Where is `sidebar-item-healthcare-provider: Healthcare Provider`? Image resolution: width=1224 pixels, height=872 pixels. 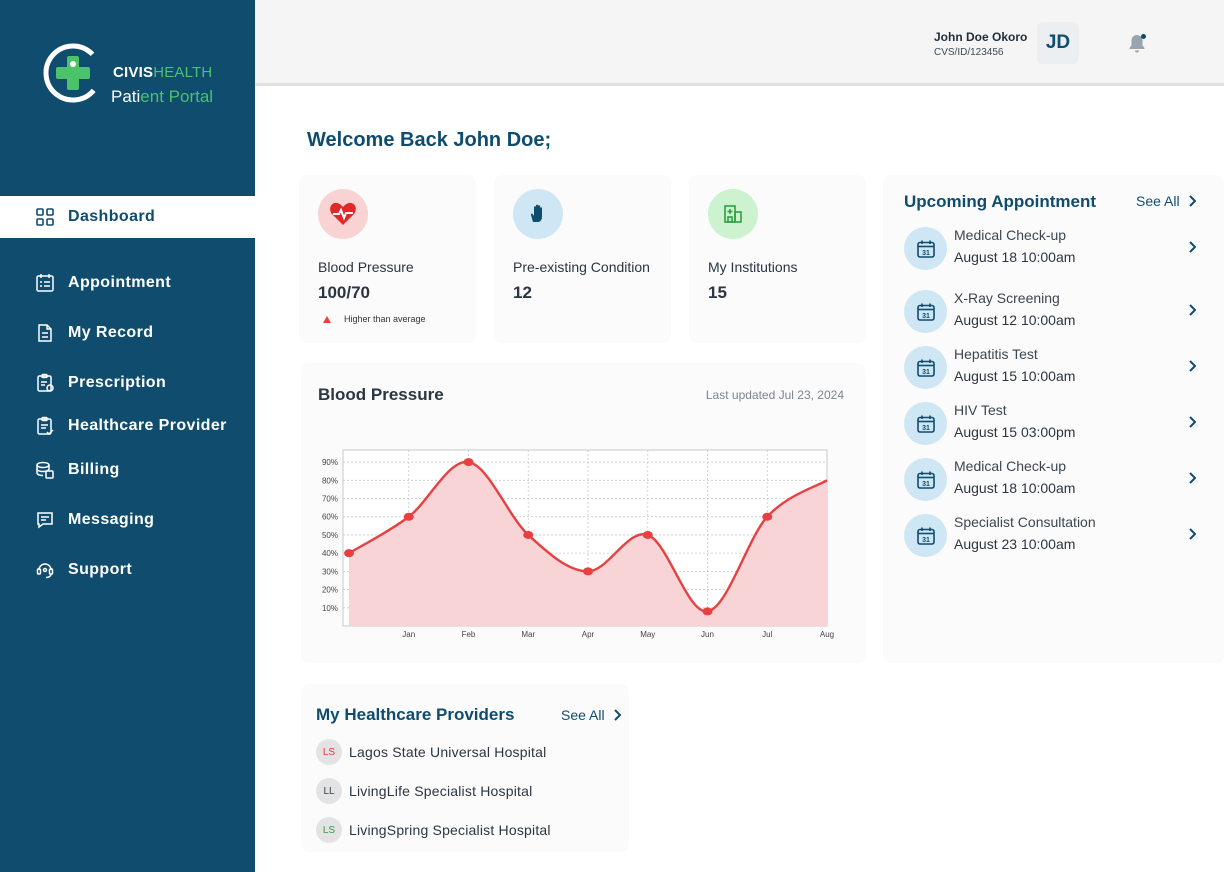 sidebar-item-healthcare-provider: Healthcare Provider is located at coordinates (127, 426).